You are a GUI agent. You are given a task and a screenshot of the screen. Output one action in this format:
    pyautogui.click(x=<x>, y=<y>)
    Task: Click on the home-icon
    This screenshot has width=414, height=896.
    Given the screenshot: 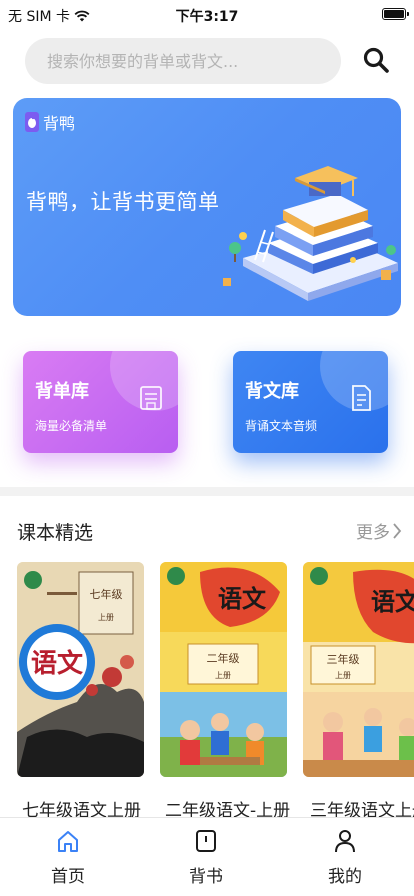 What is the action you would take?
    pyautogui.click(x=68, y=841)
    